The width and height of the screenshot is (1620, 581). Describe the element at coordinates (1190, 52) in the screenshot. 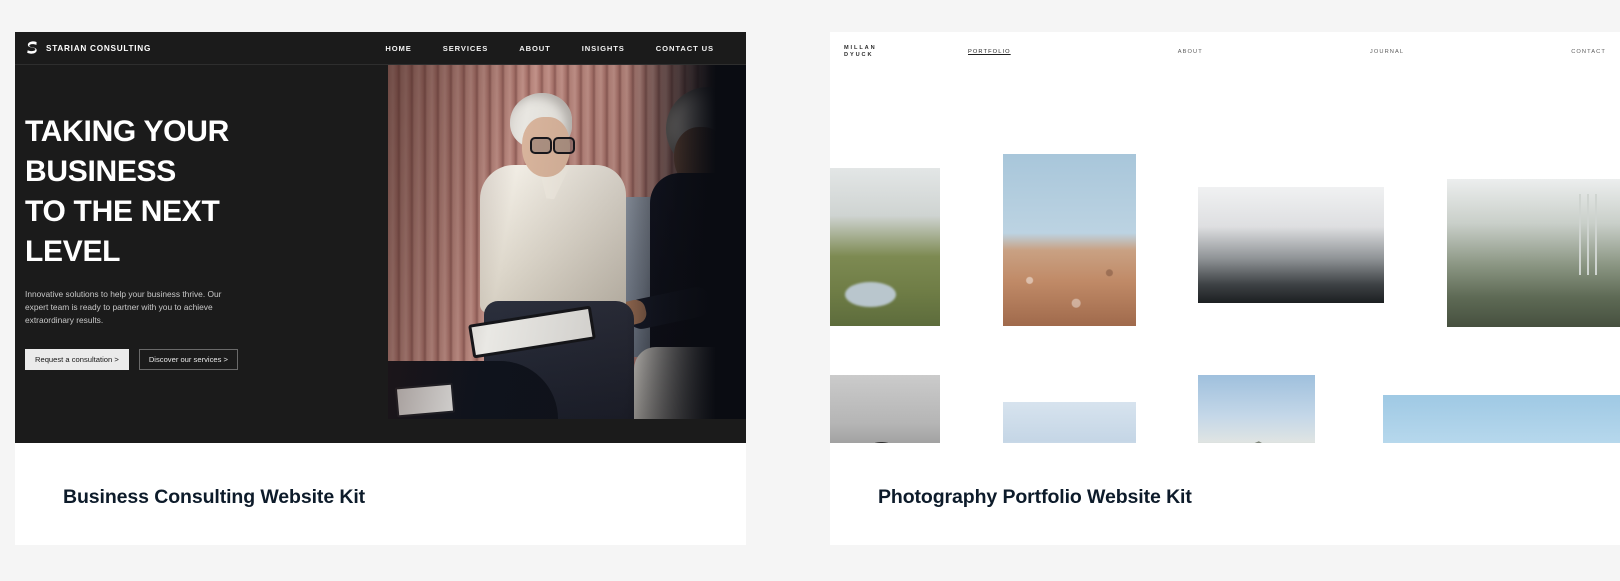

I see `nav-item-about-photo: ABOUT` at that location.